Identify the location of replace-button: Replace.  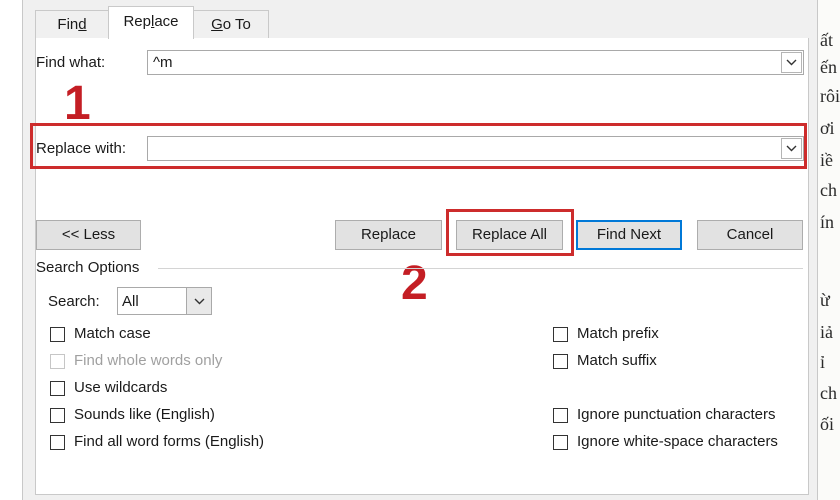
(388, 235).